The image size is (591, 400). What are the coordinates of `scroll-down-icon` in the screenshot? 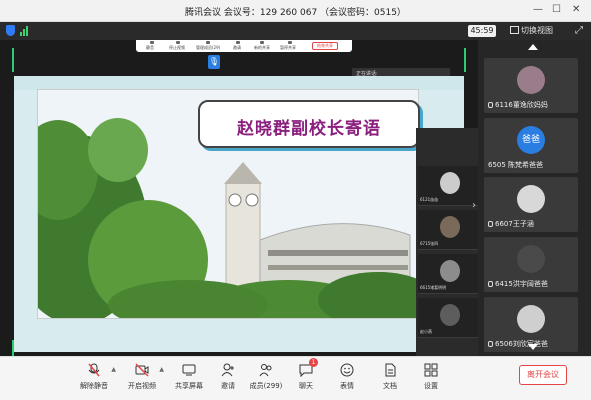 It's located at (533, 347).